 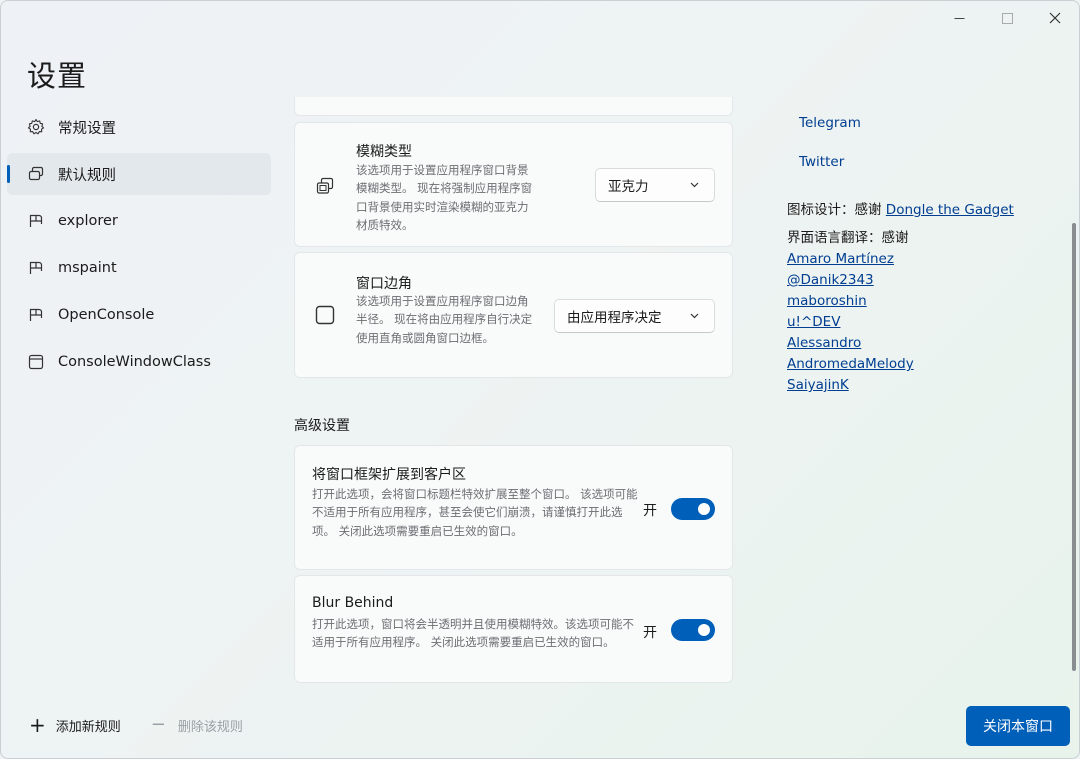 What do you see at coordinates (384, 284) in the screenshot?
I see `setting-title: 窗口边角` at bounding box center [384, 284].